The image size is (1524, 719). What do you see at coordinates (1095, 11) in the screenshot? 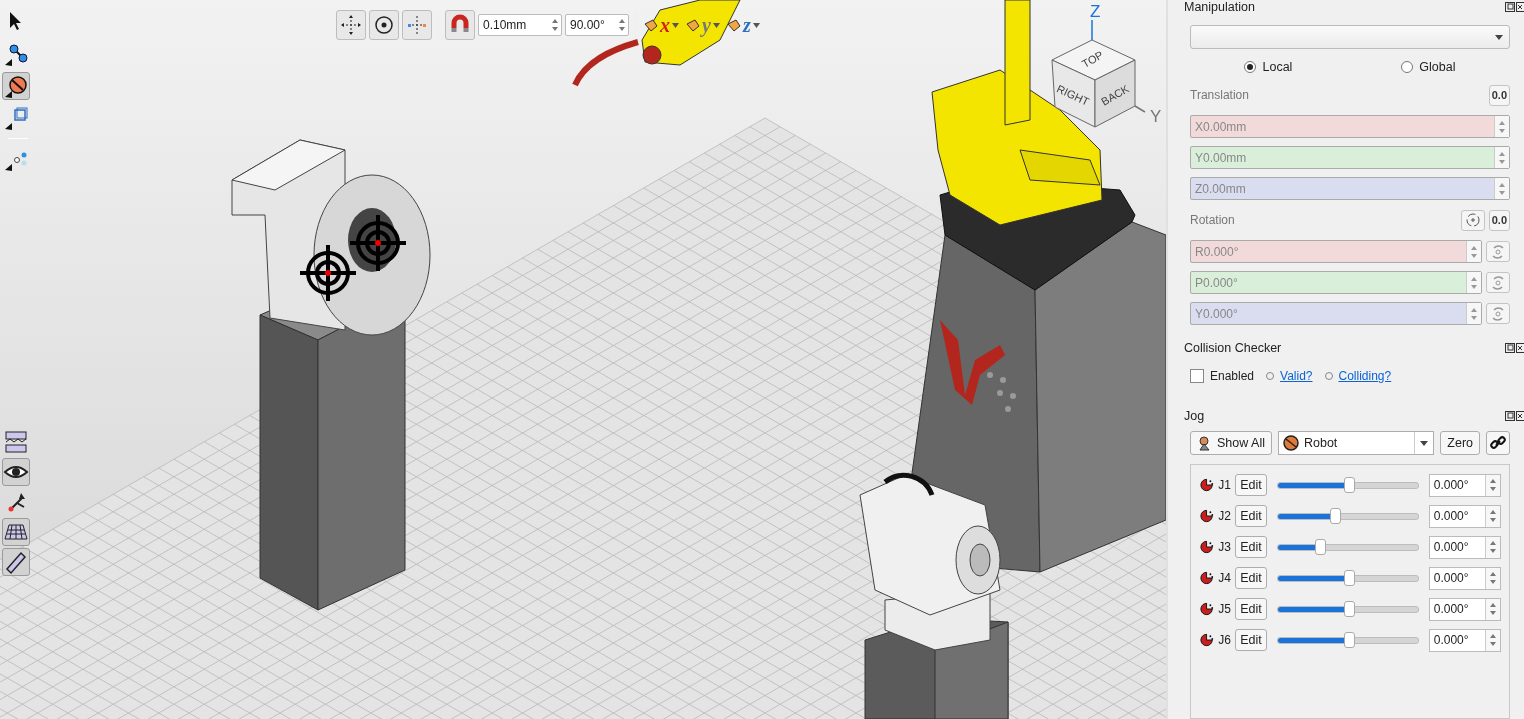
I see `axis-label: Z` at bounding box center [1095, 11].